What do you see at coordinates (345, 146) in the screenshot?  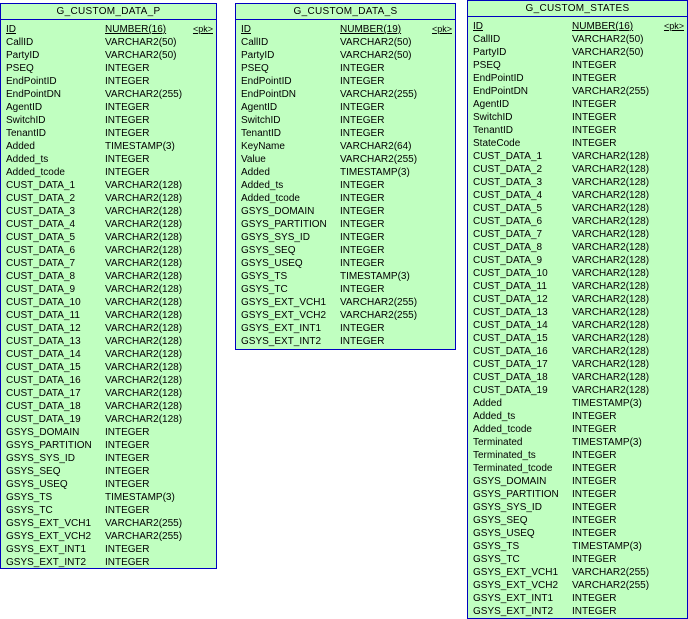 I see `column-row: KeyName VARCHAR2(64)` at bounding box center [345, 146].